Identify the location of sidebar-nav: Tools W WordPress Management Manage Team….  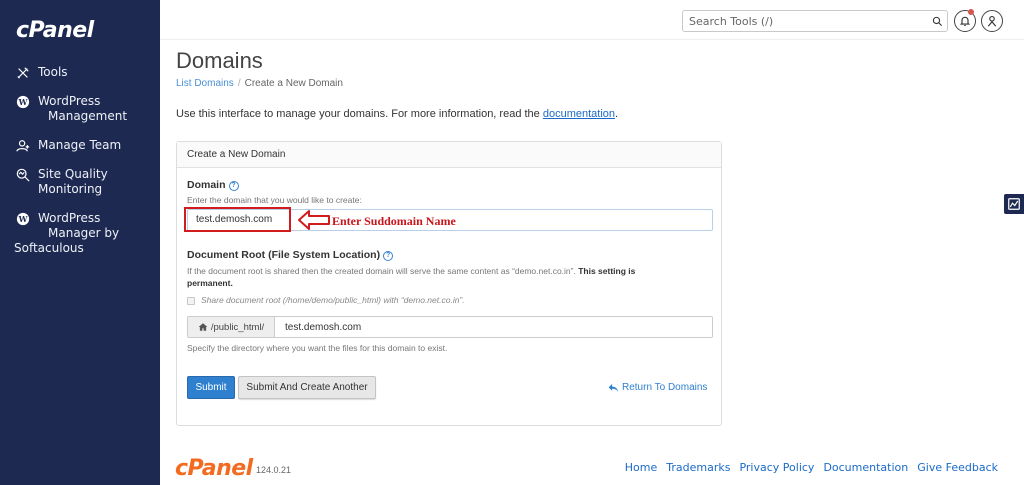
(80, 164).